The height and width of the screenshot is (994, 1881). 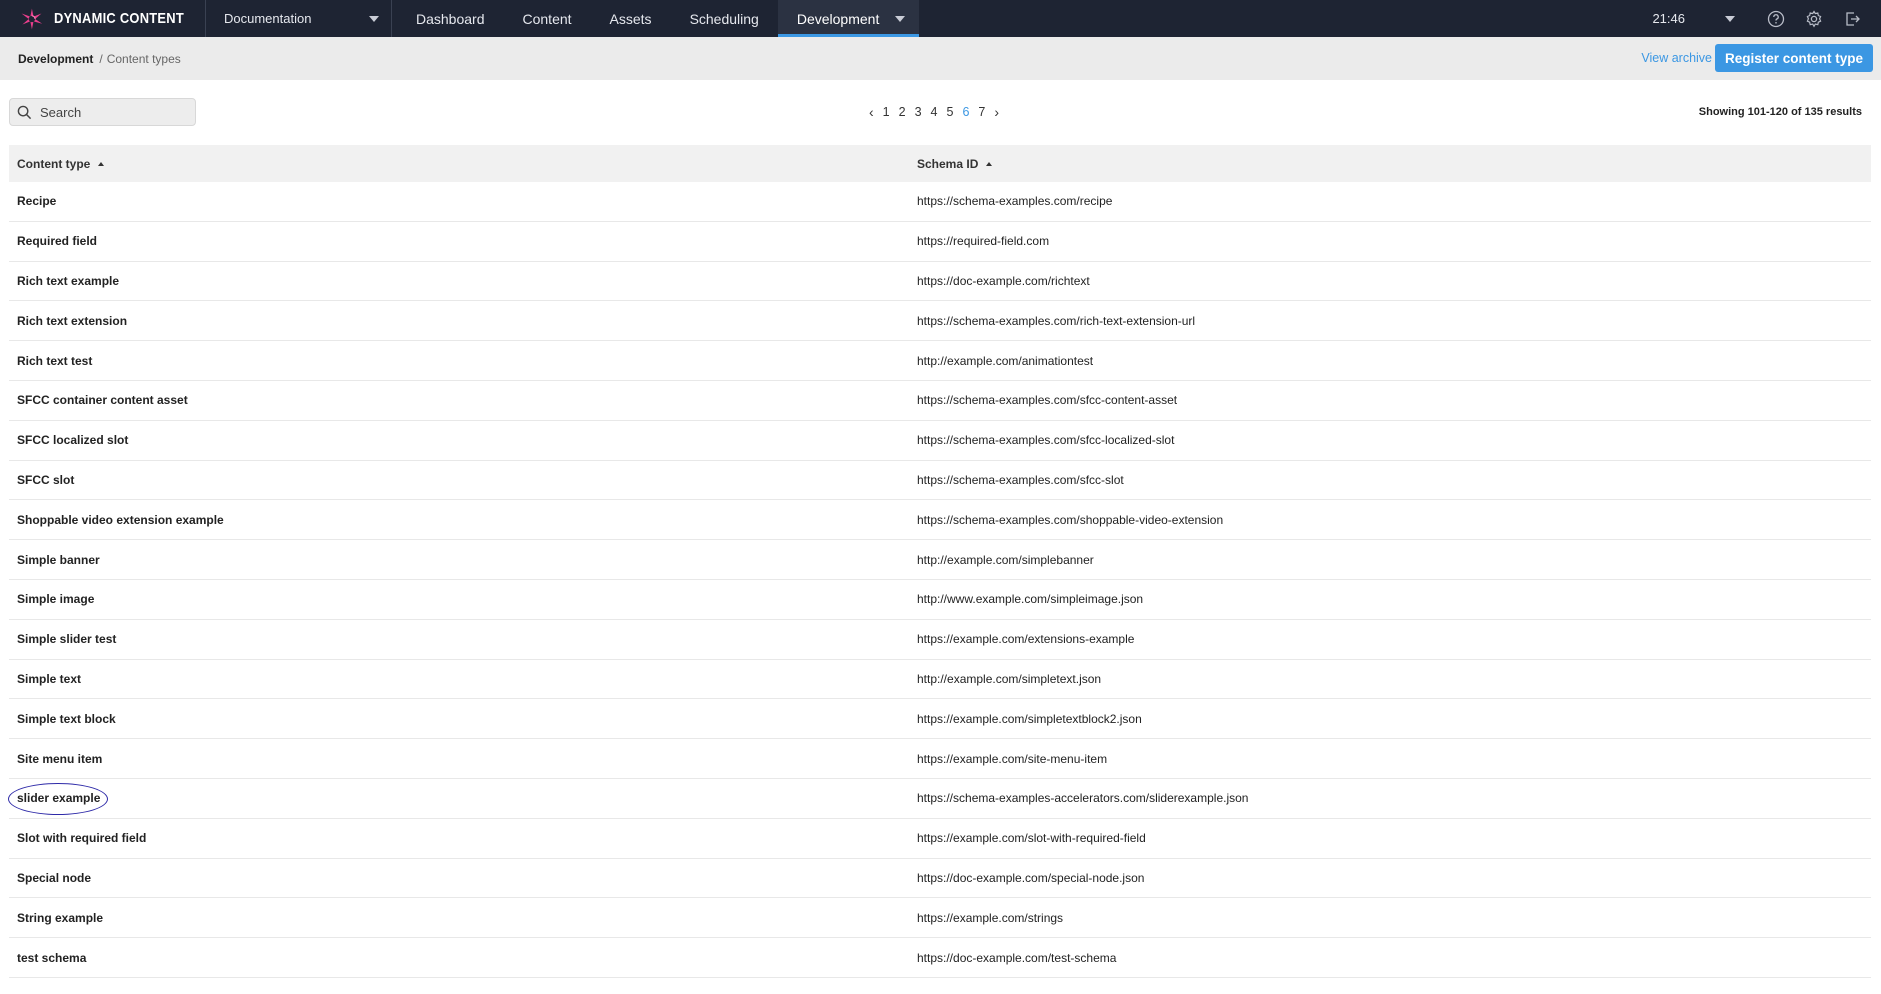 I want to click on column-label: Schema ID, so click(x=948, y=163).